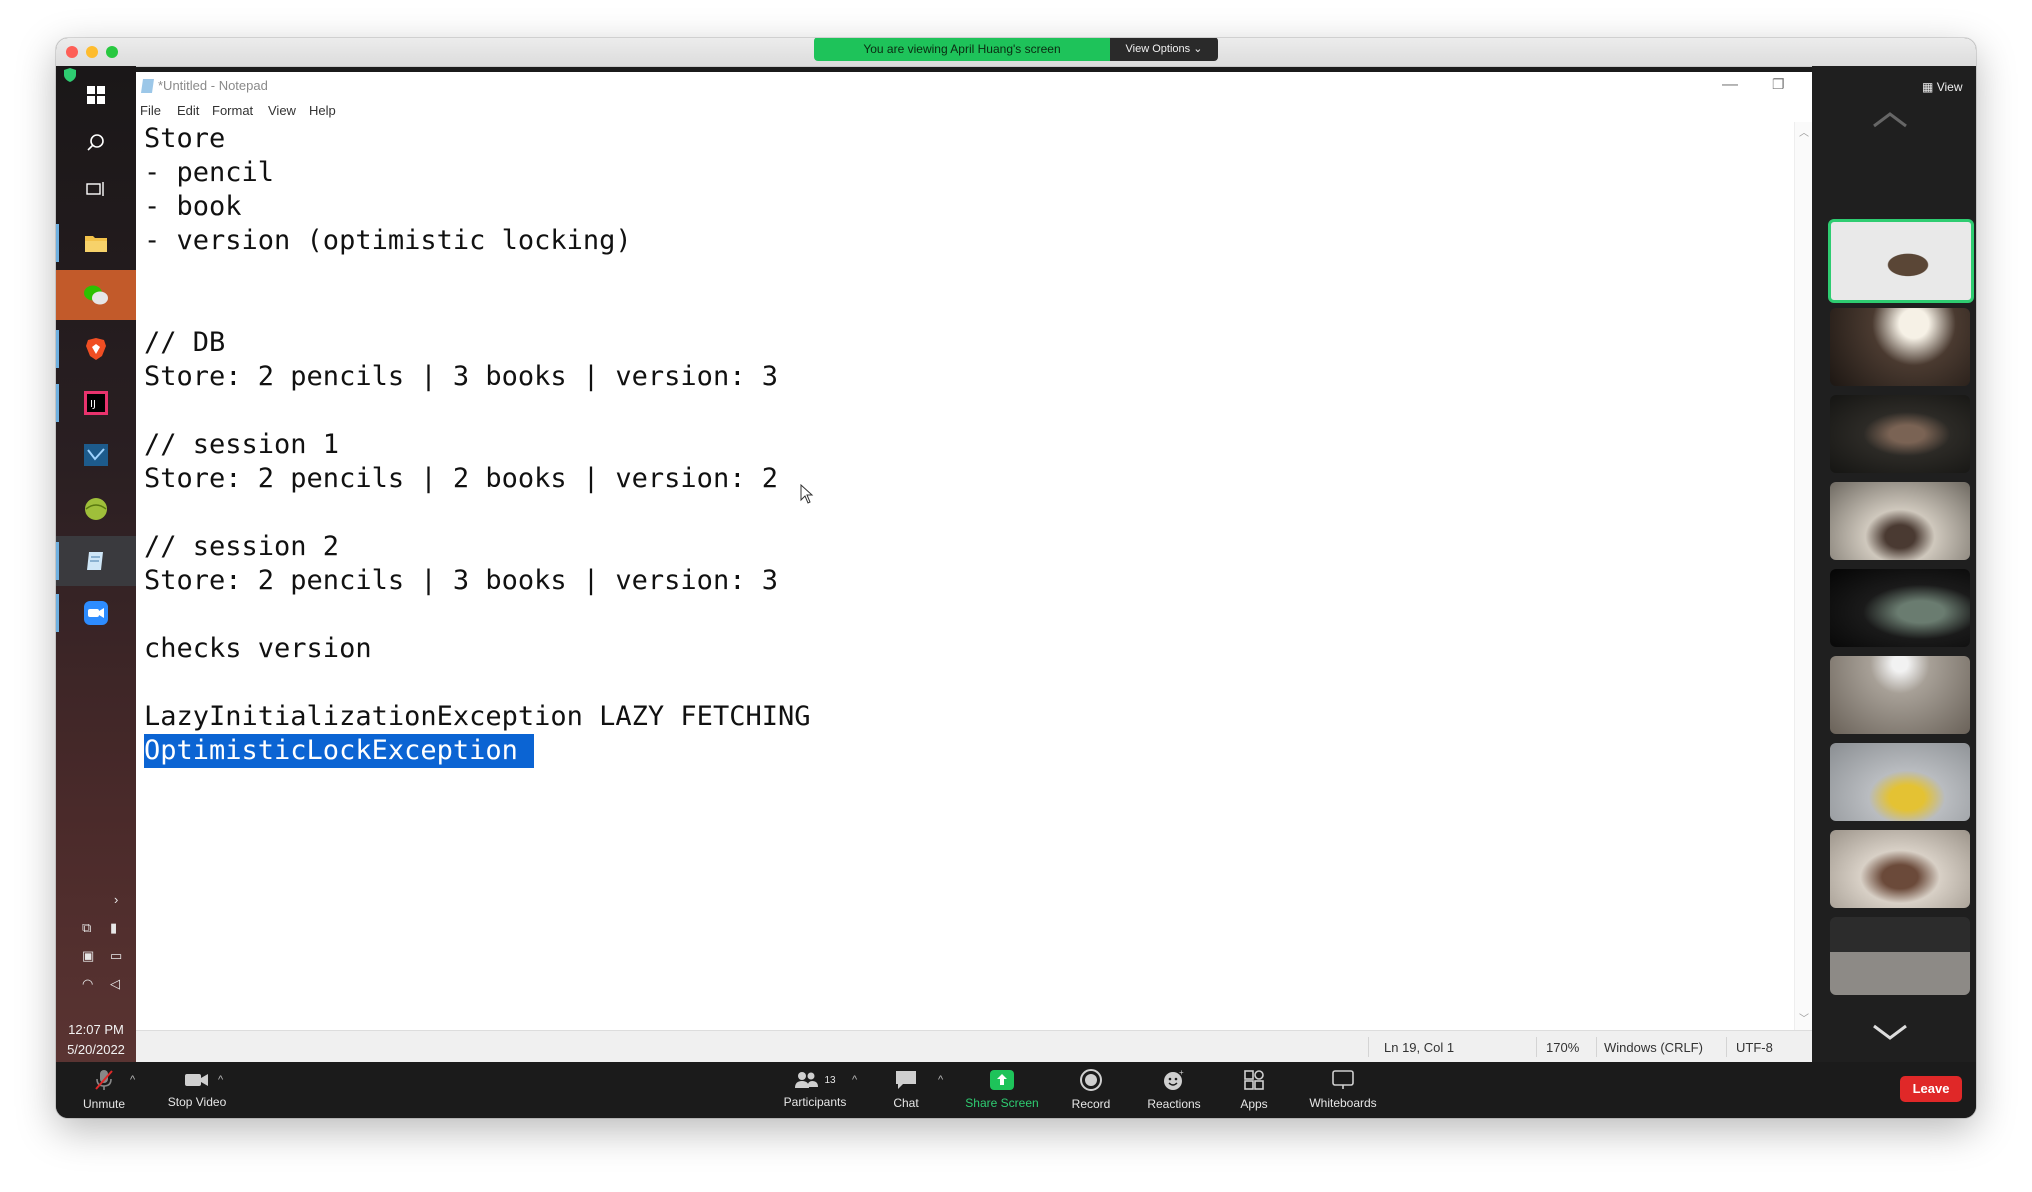  I want to click on scroll-down-arrow-icon: ﹀, so click(1804, 1017).